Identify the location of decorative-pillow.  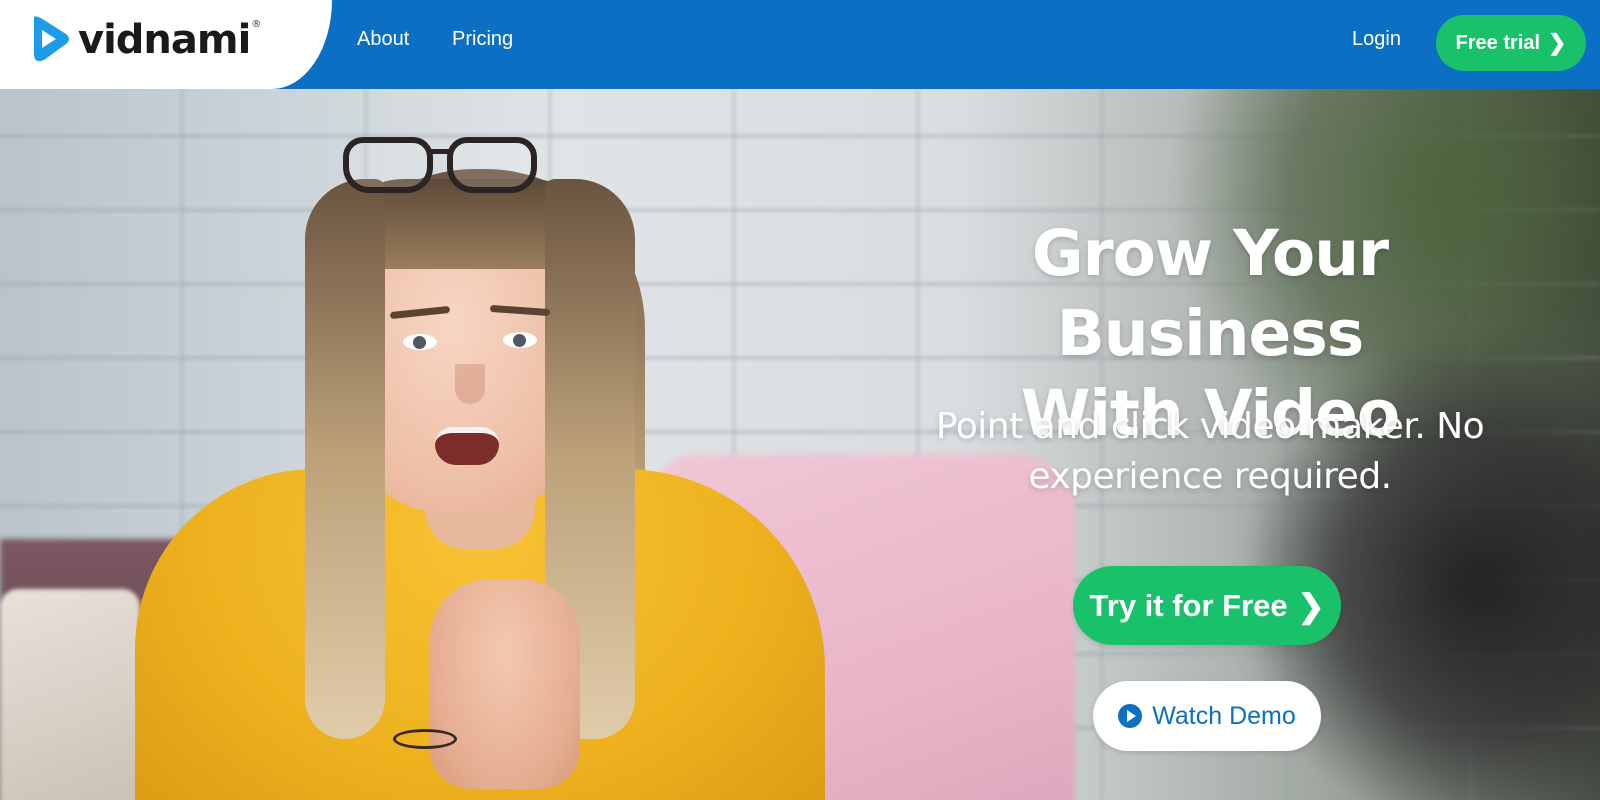
(70, 694).